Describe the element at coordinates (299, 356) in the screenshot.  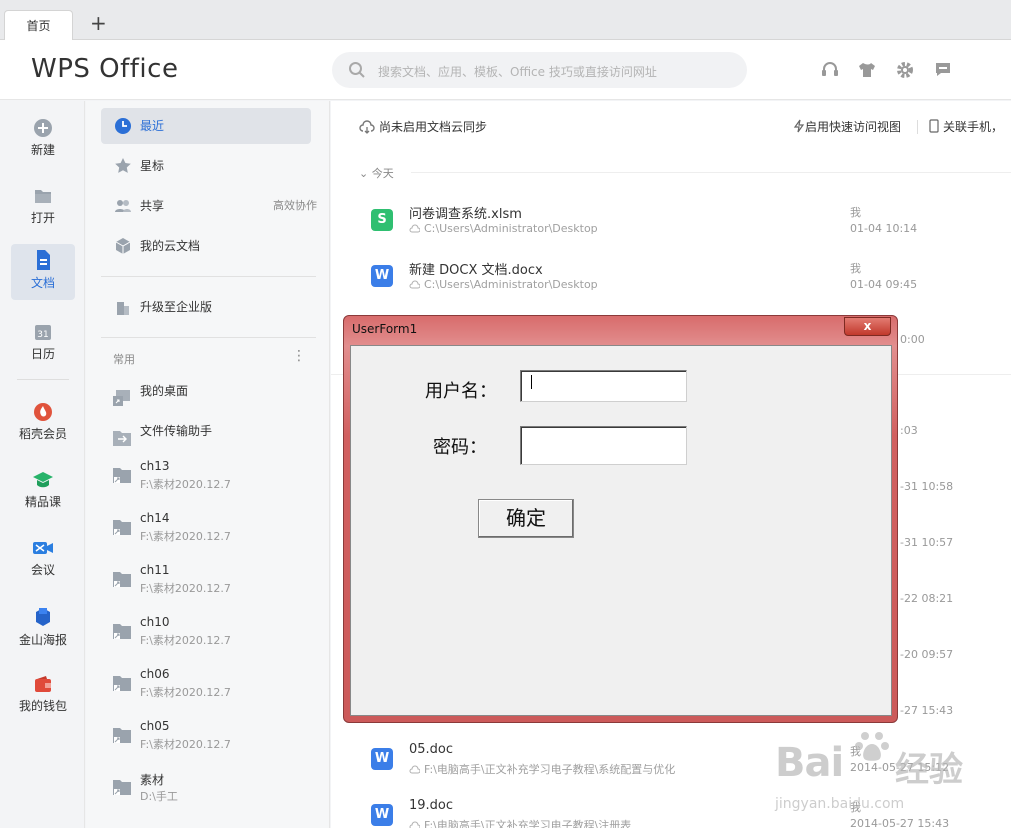
I see `common-more-icon: ⋮` at that location.